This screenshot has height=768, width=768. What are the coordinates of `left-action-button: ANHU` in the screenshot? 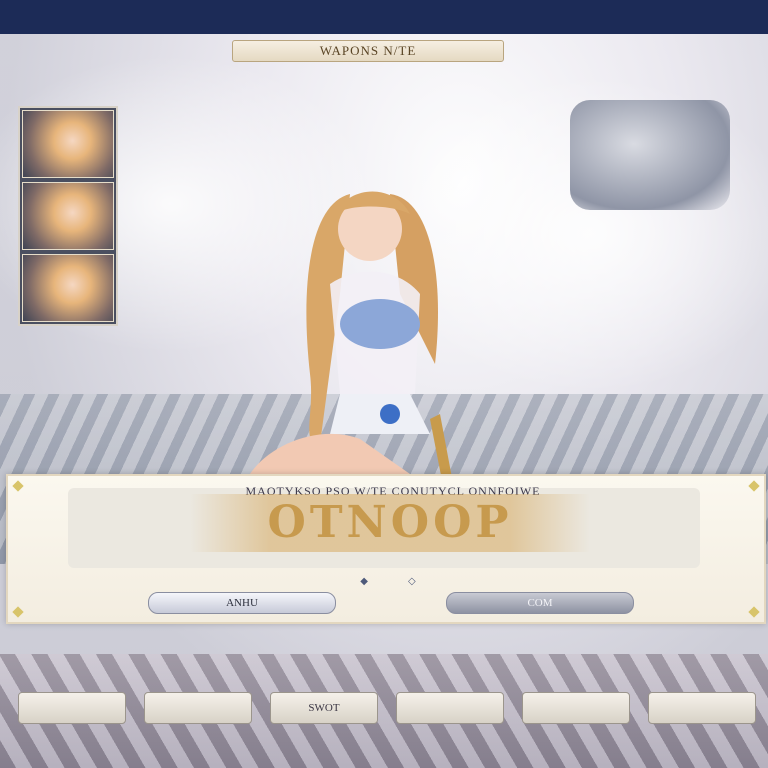 It's located at (242, 603).